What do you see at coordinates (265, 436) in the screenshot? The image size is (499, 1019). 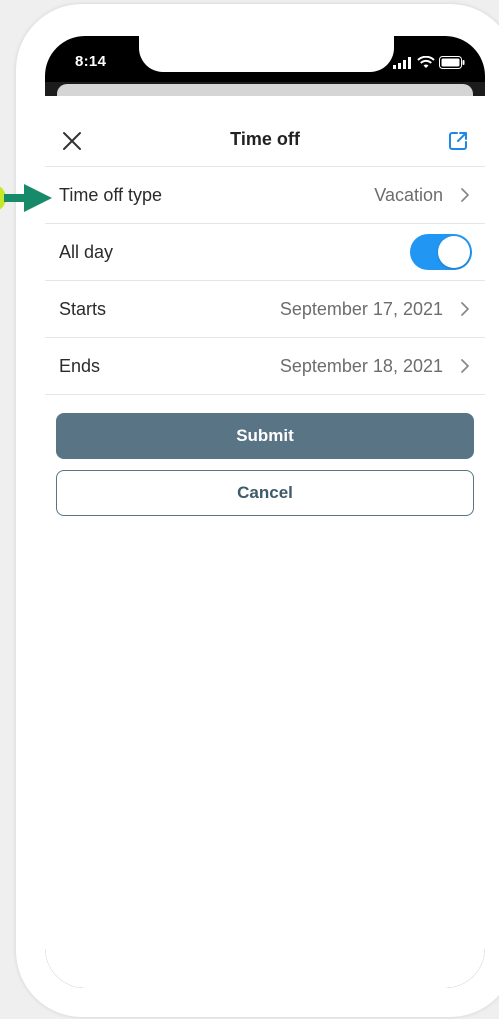 I see `submit-button: Submit` at bounding box center [265, 436].